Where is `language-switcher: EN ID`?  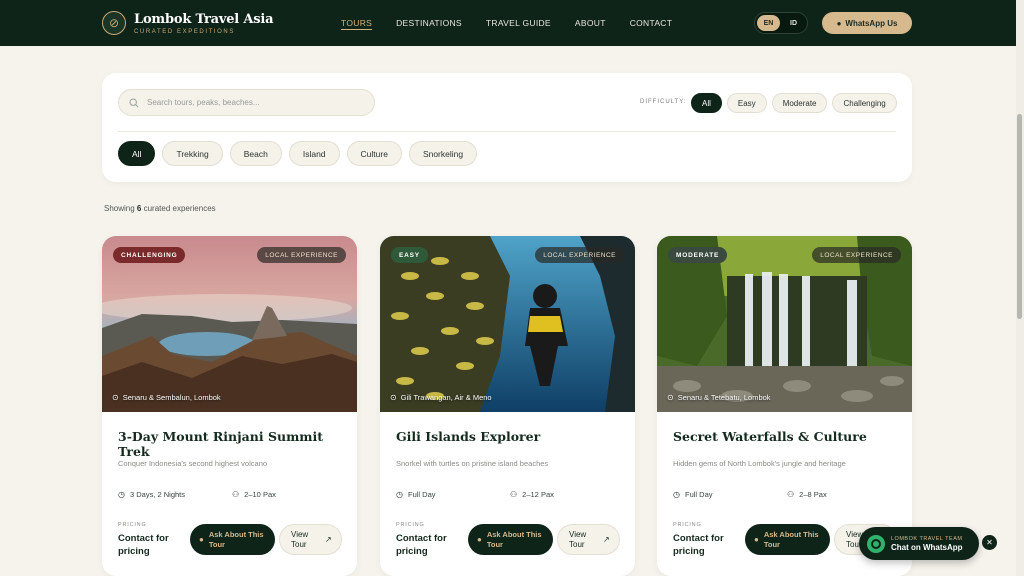 language-switcher: EN ID is located at coordinates (781, 23).